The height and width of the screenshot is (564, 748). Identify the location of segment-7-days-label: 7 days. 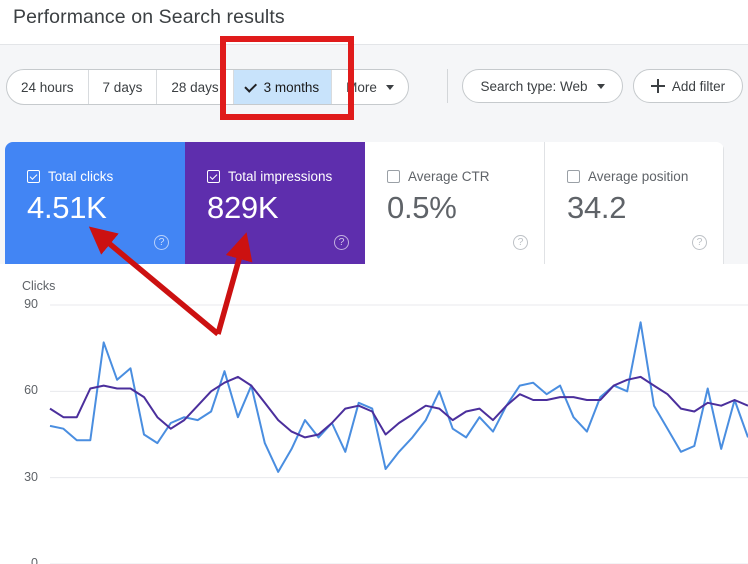
(122, 87).